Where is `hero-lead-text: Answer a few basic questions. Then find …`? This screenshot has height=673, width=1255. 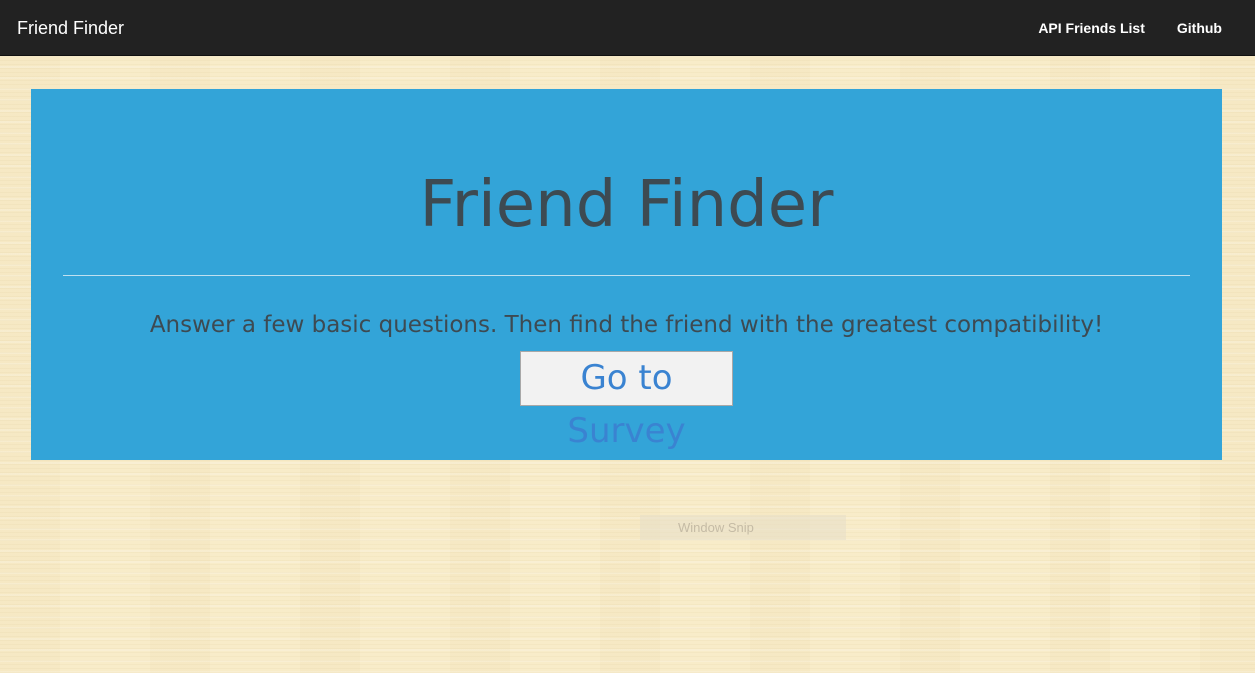
hero-lead-text: Answer a few basic questions. Then find … is located at coordinates (626, 325).